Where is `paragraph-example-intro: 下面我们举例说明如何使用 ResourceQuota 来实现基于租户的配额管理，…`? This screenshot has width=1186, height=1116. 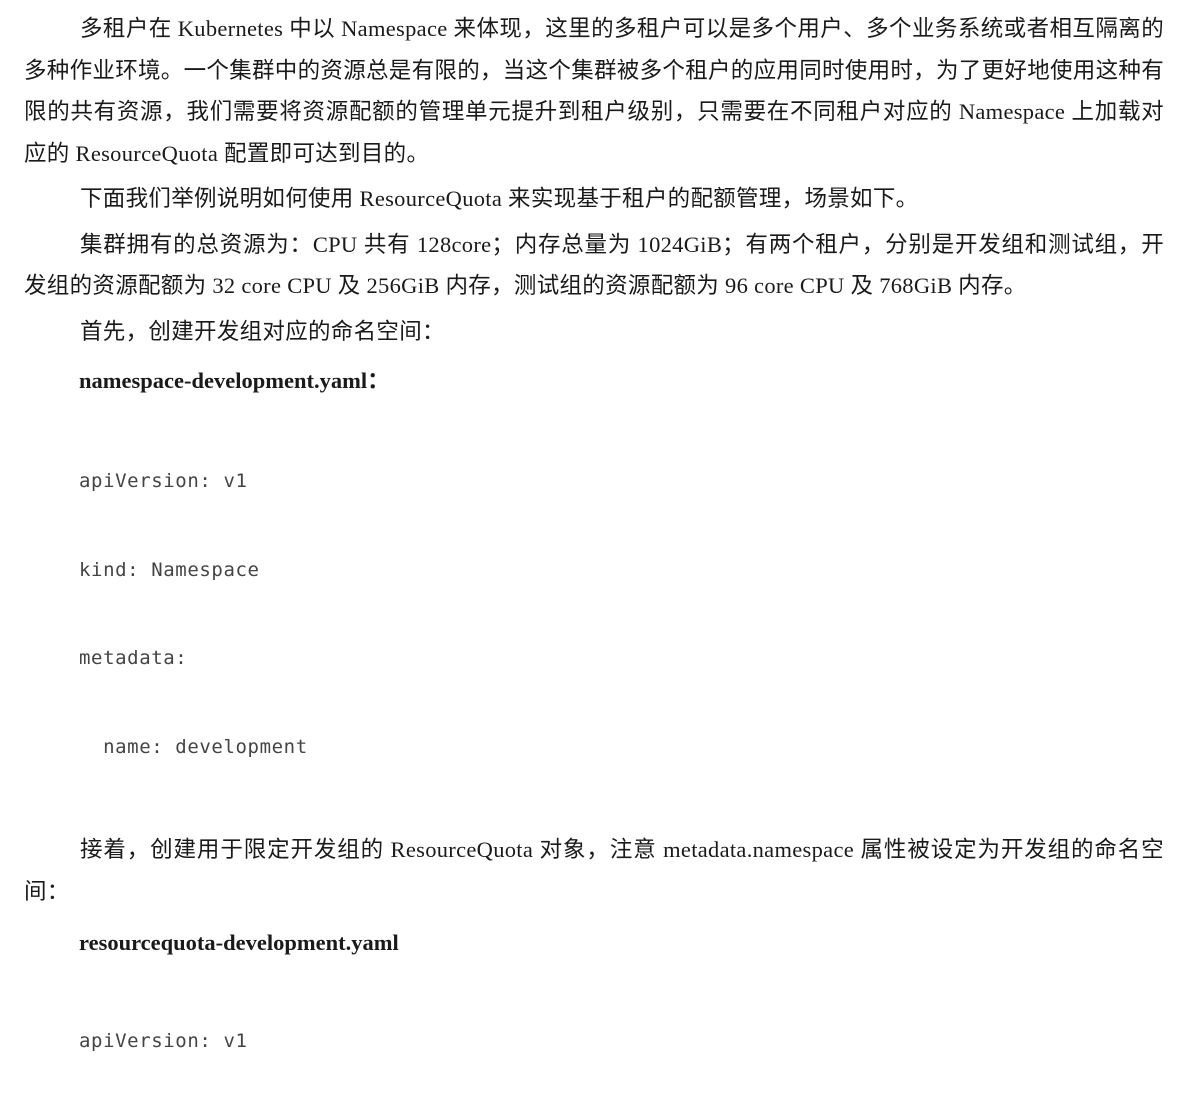 paragraph-example-intro: 下面我们举例说明如何使用 ResourceQuota 来实现基于租户的配额管理，… is located at coordinates (499, 198).